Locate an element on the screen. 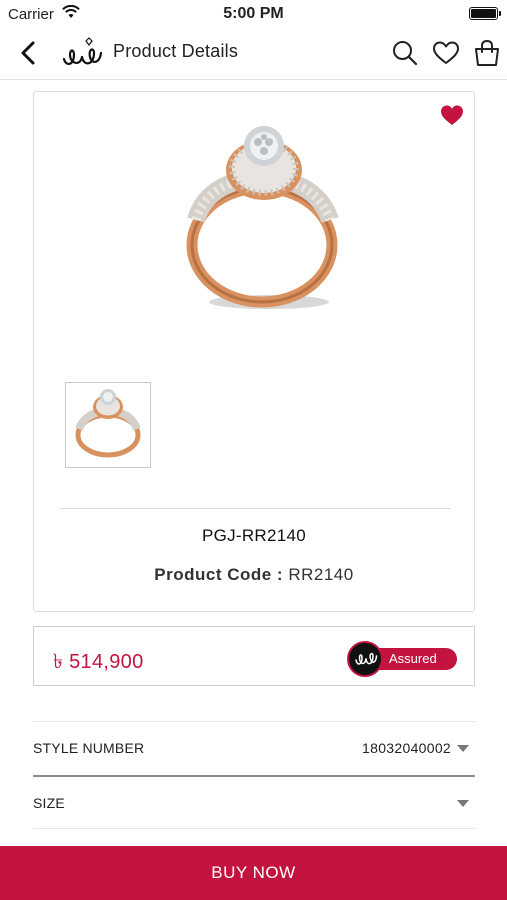 This screenshot has width=507, height=900. favorite-heart-icon is located at coordinates (452, 115).